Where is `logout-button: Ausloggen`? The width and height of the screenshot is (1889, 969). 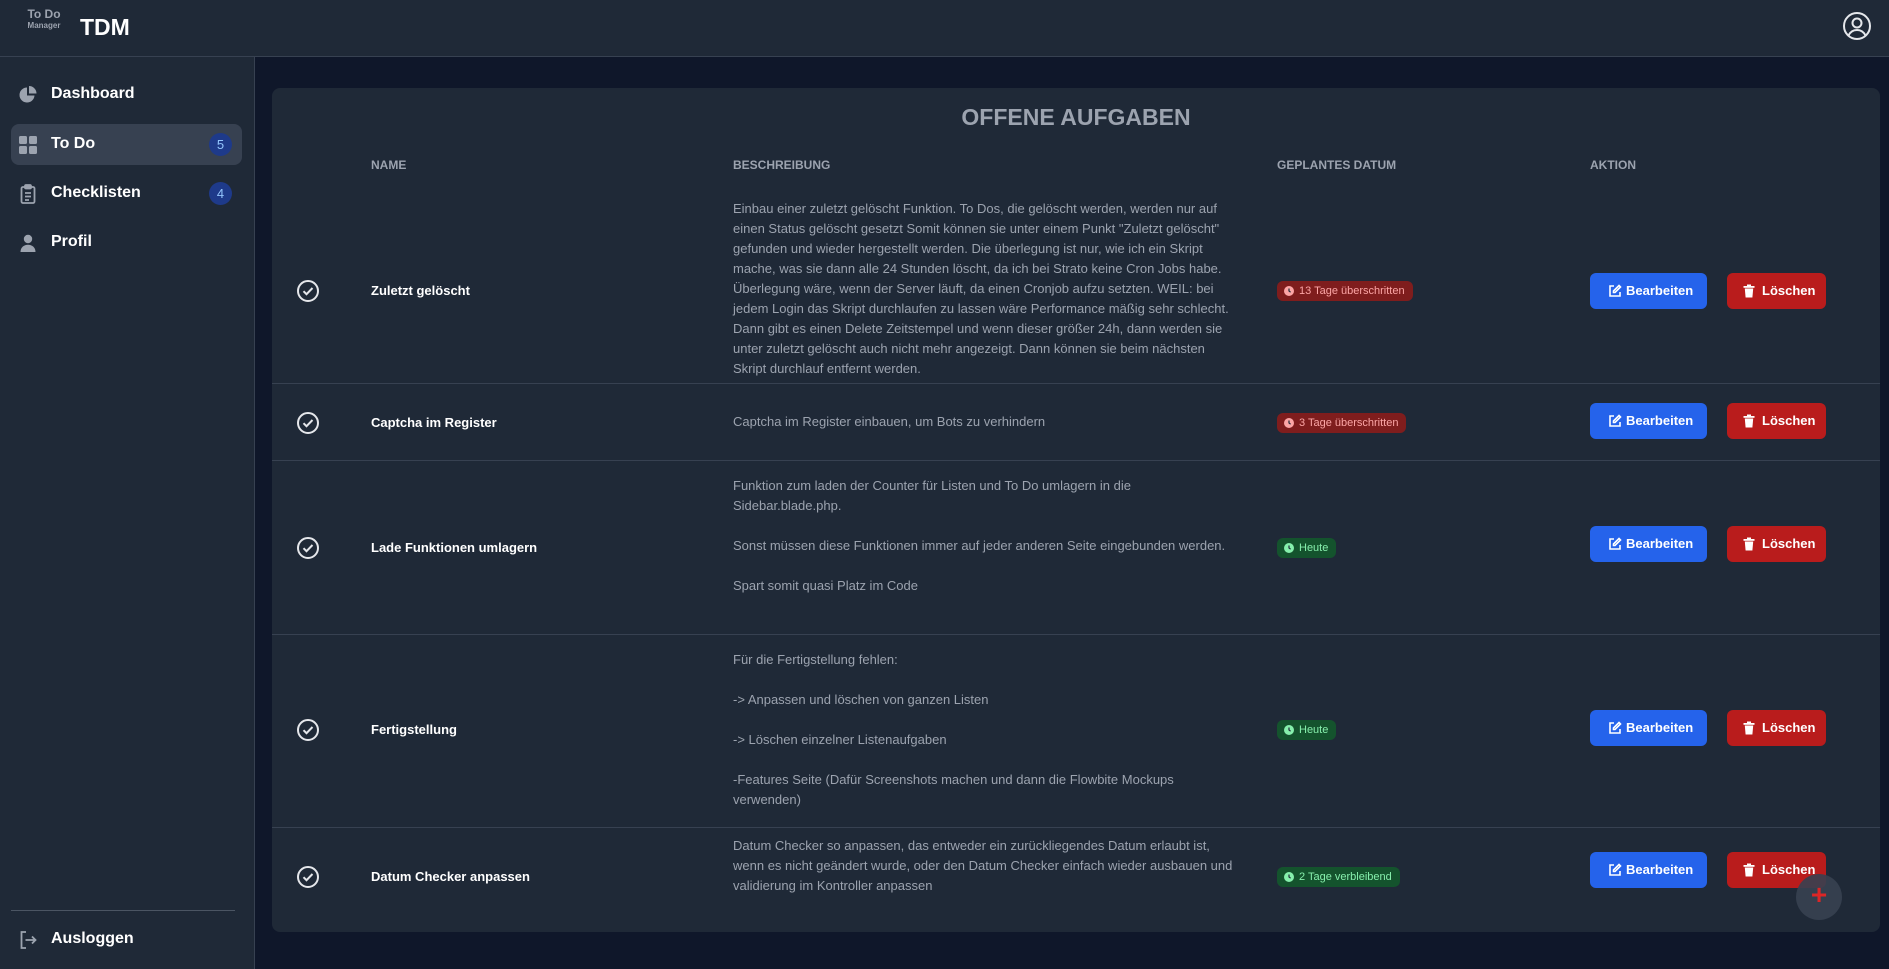 logout-button: Ausloggen is located at coordinates (126, 939).